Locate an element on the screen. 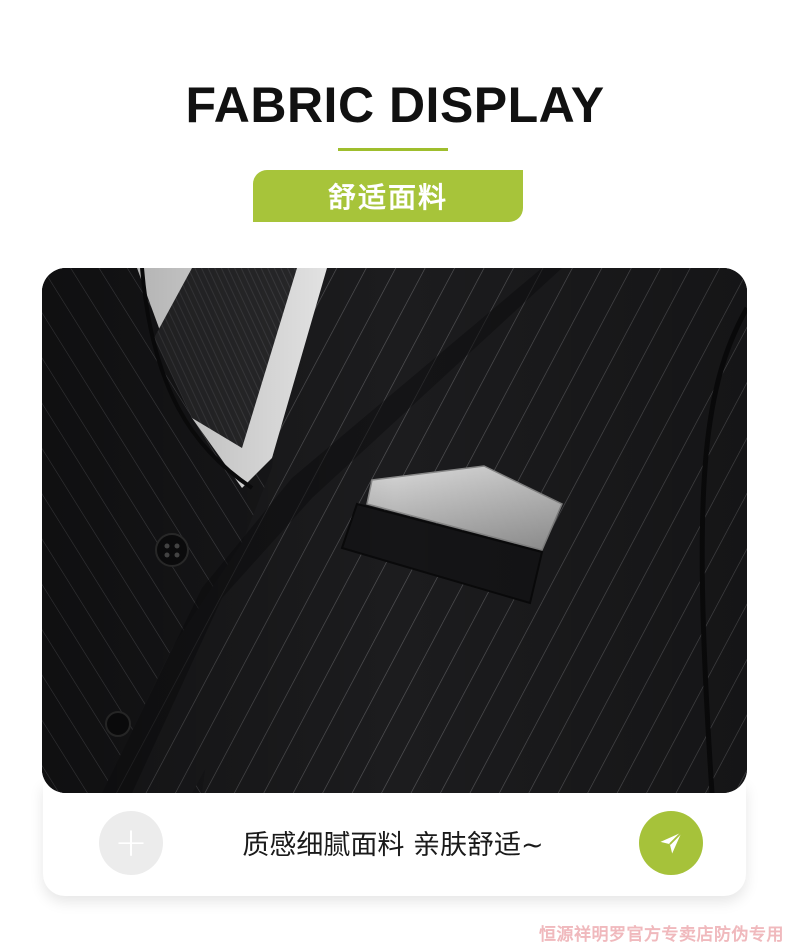  add-button: + is located at coordinates (131, 843).